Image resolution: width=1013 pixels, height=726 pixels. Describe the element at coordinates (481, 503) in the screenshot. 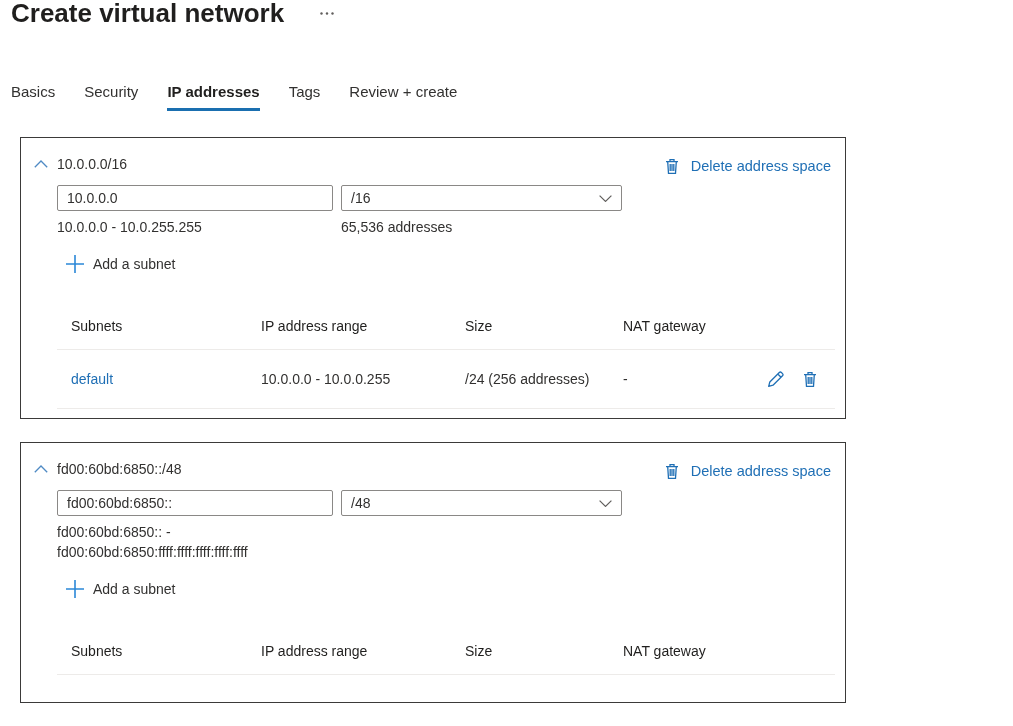

I see `prefix-dropdown: /48` at that location.